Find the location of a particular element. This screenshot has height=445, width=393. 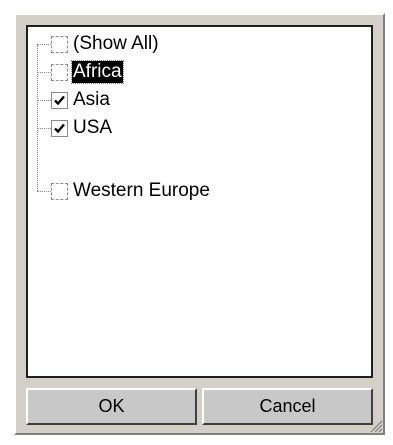

list-item-show-all: (Show All) is located at coordinates (193, 44).